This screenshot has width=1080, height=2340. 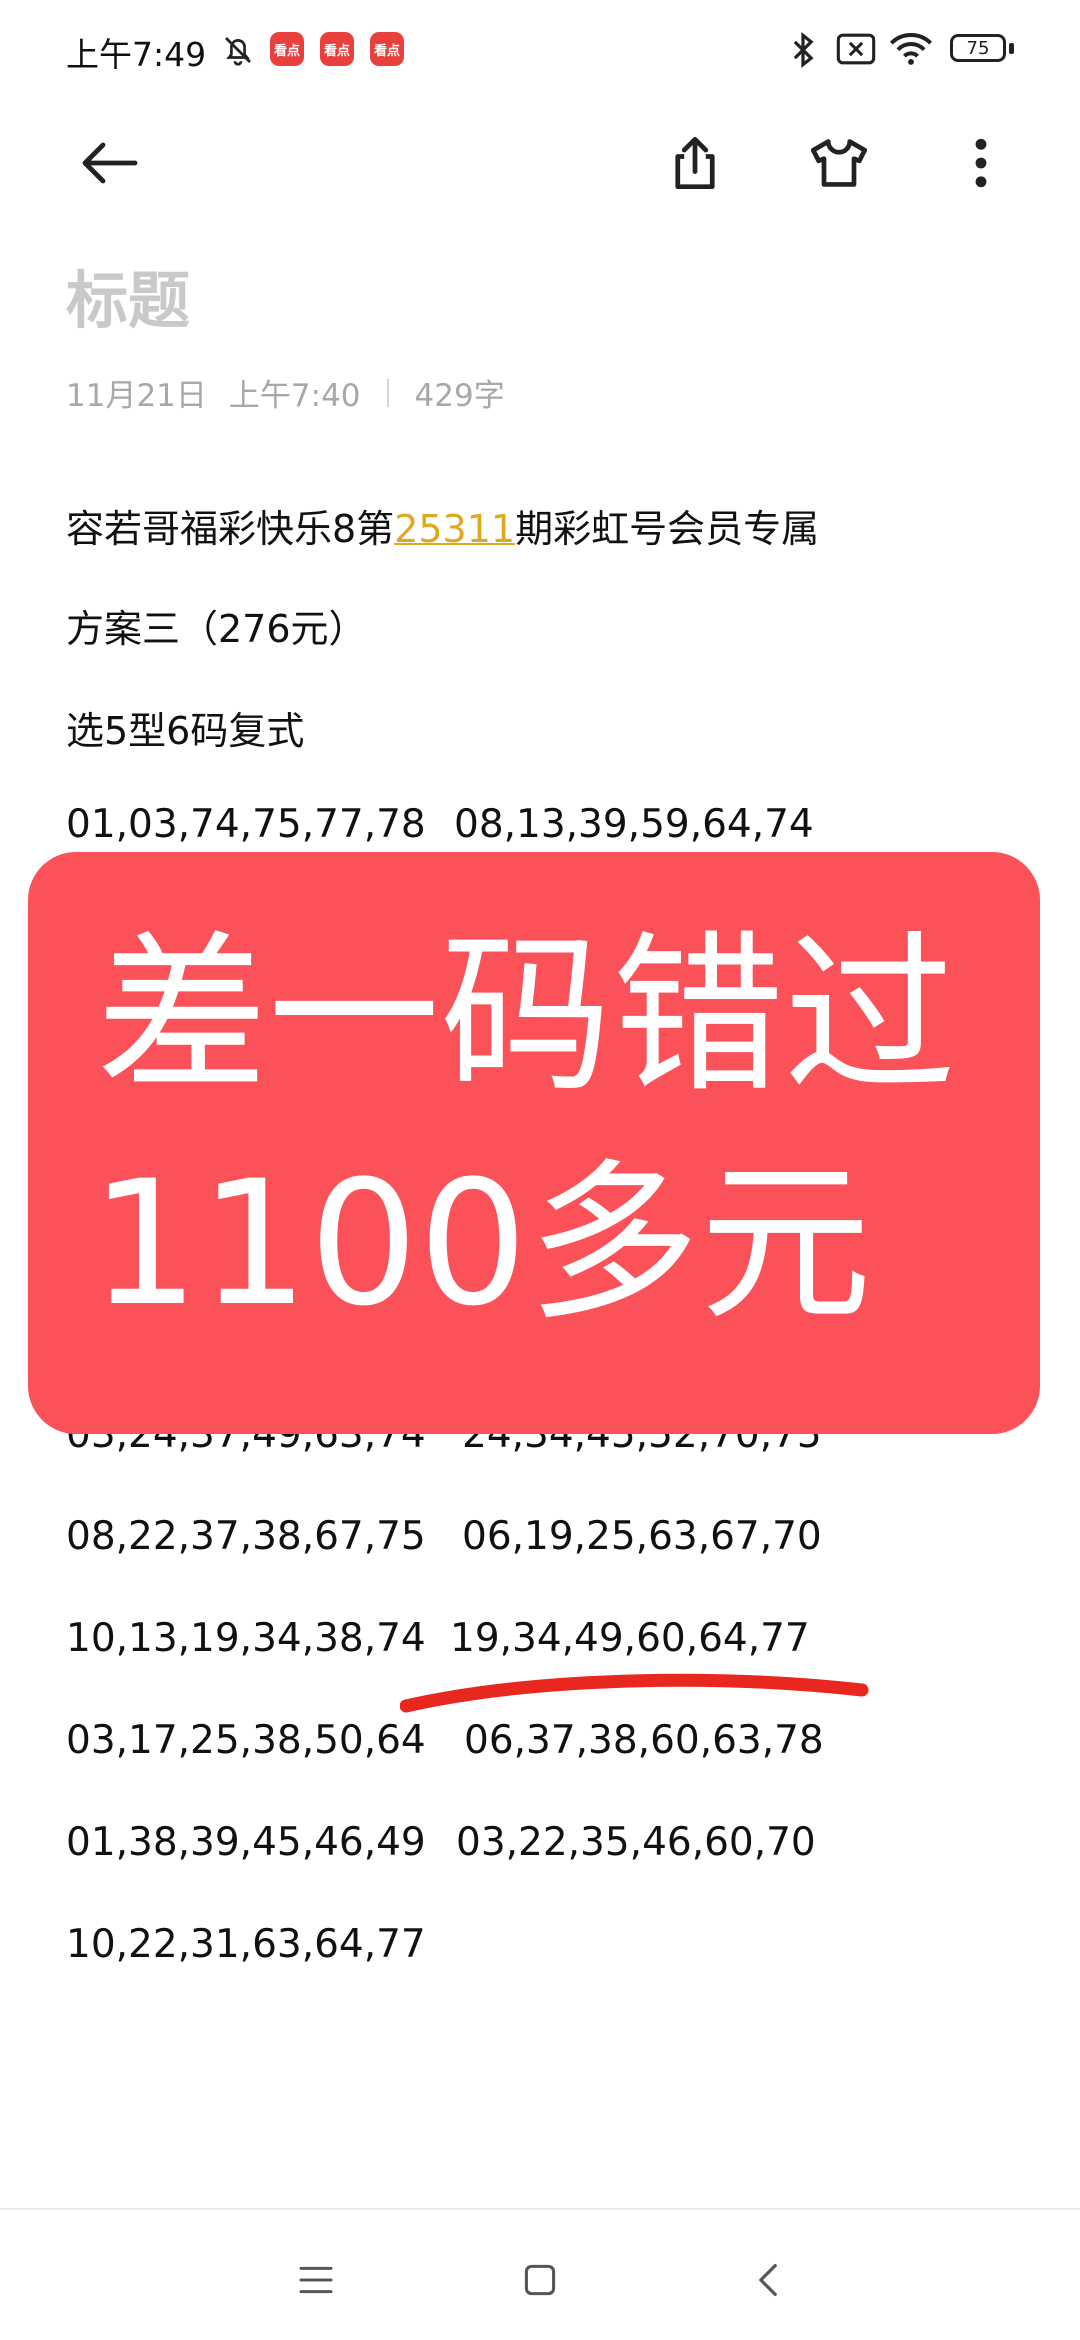 I want to click on number-group: 03,22,35,46,60,70, so click(x=636, y=1842).